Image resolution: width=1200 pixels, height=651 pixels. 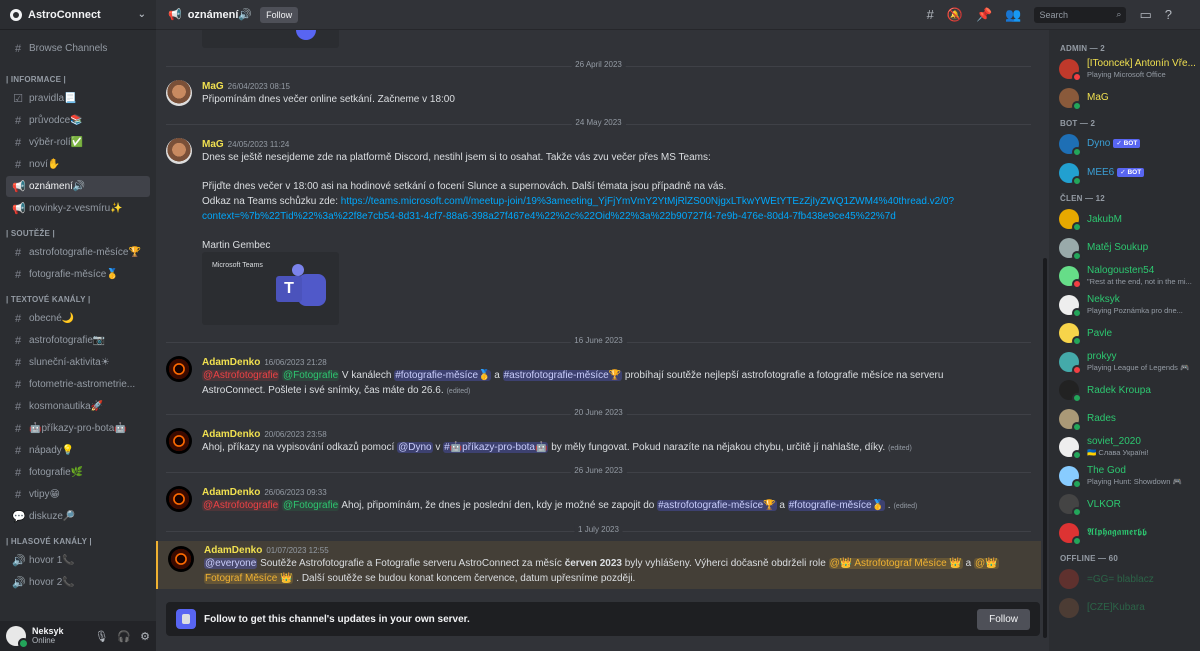 What do you see at coordinates (1080, 14) in the screenshot?
I see `search-input: Search ⌕` at bounding box center [1080, 14].